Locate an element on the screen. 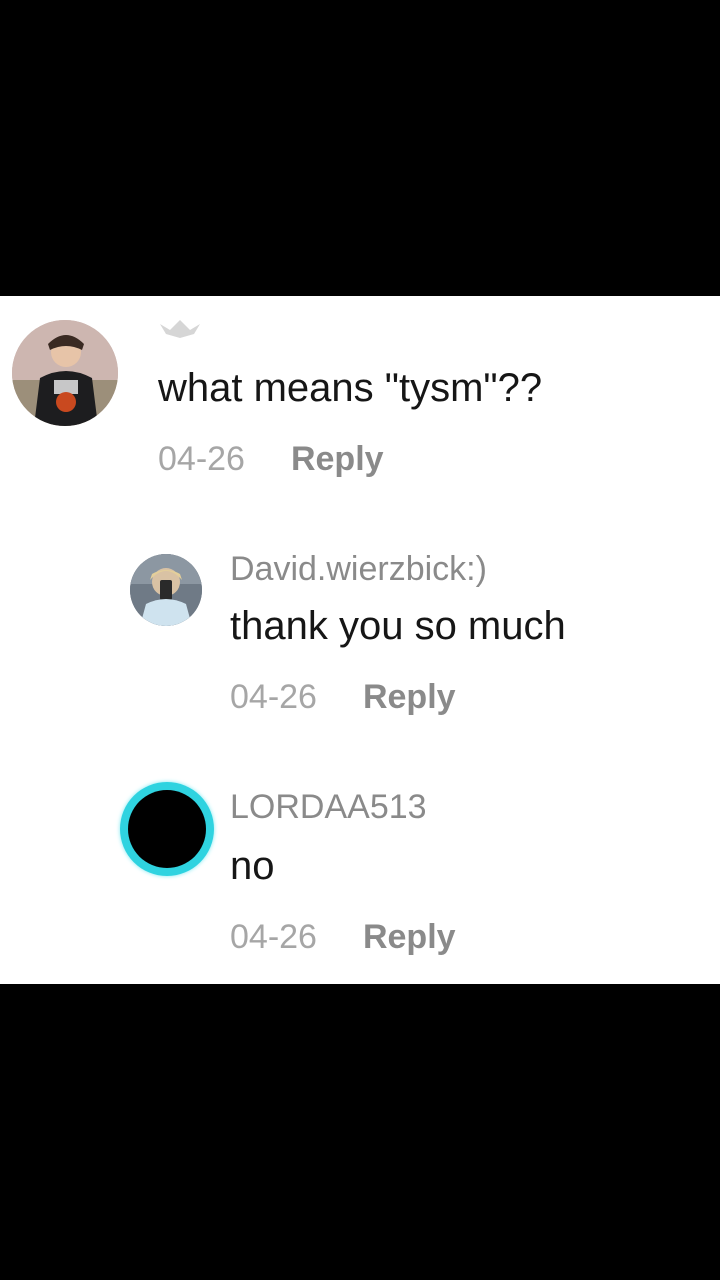  badge-icon is located at coordinates (180, 329).